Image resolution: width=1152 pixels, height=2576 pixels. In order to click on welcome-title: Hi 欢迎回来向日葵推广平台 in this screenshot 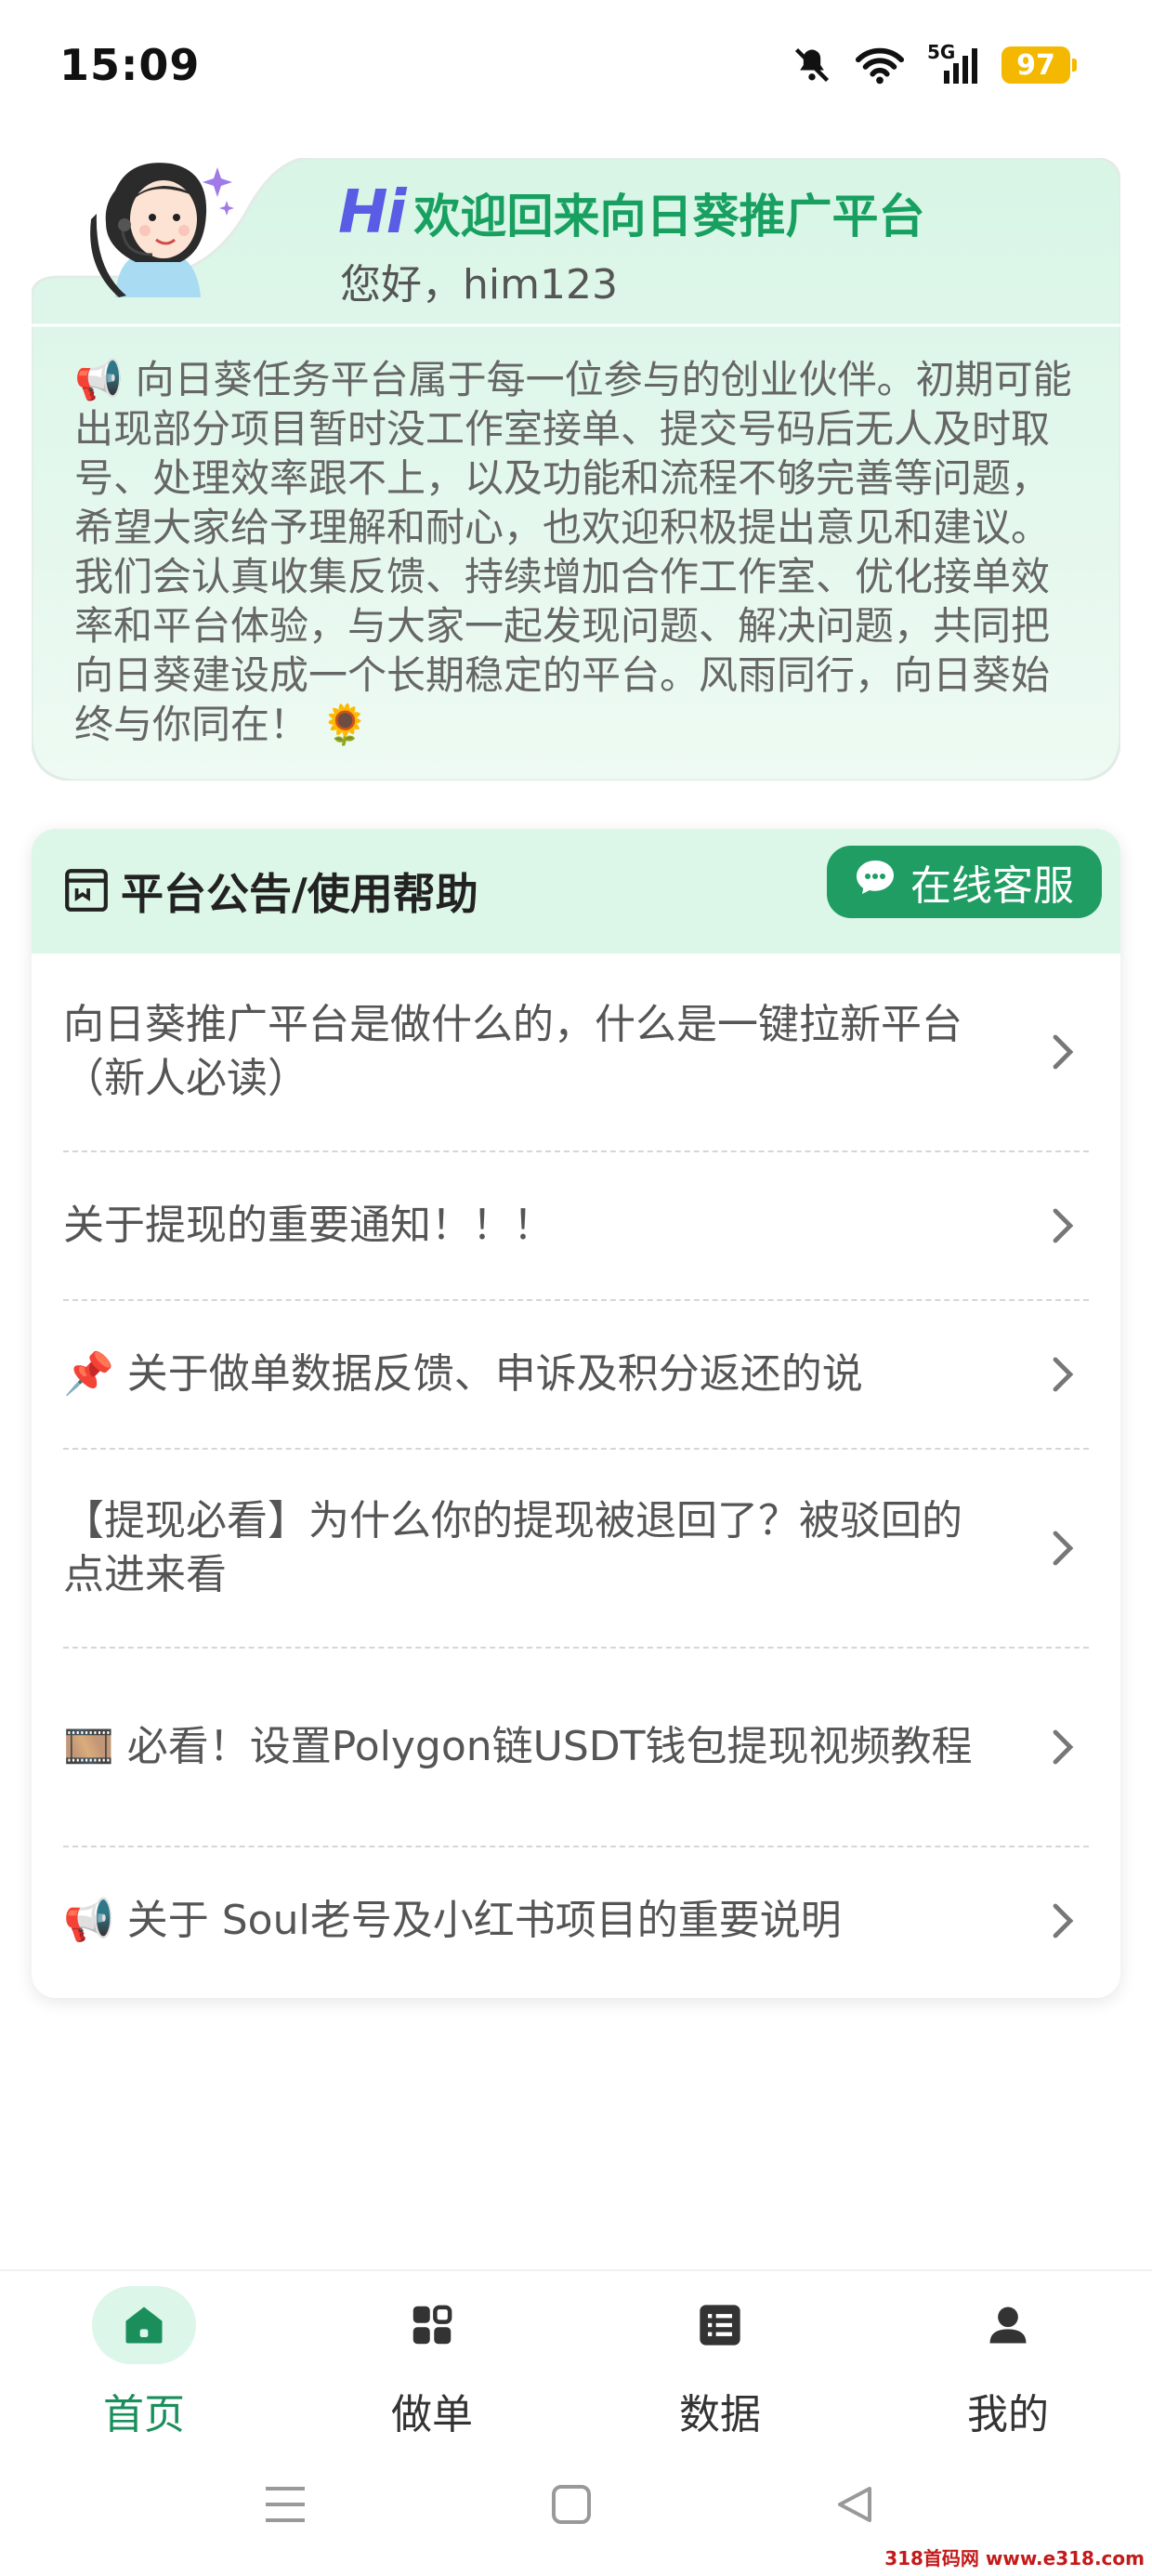, I will do `click(631, 212)`.